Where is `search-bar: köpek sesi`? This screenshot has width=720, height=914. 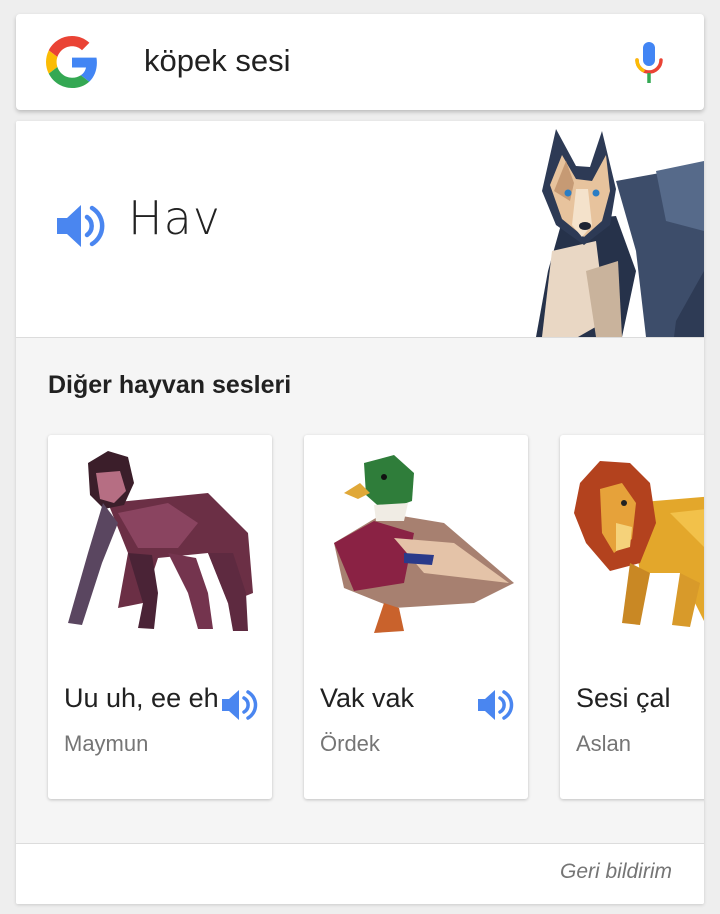 search-bar: köpek sesi is located at coordinates (360, 62).